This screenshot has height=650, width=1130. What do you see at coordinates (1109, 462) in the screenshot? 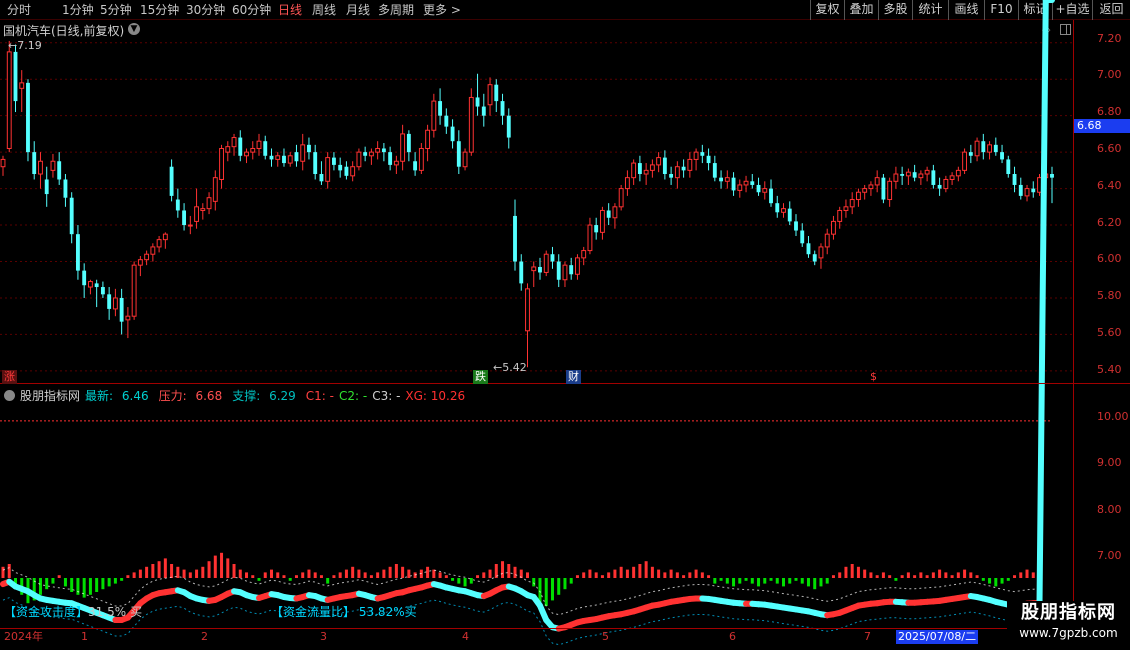
I see `indicator-y-tick: 9.00` at bounding box center [1109, 462].